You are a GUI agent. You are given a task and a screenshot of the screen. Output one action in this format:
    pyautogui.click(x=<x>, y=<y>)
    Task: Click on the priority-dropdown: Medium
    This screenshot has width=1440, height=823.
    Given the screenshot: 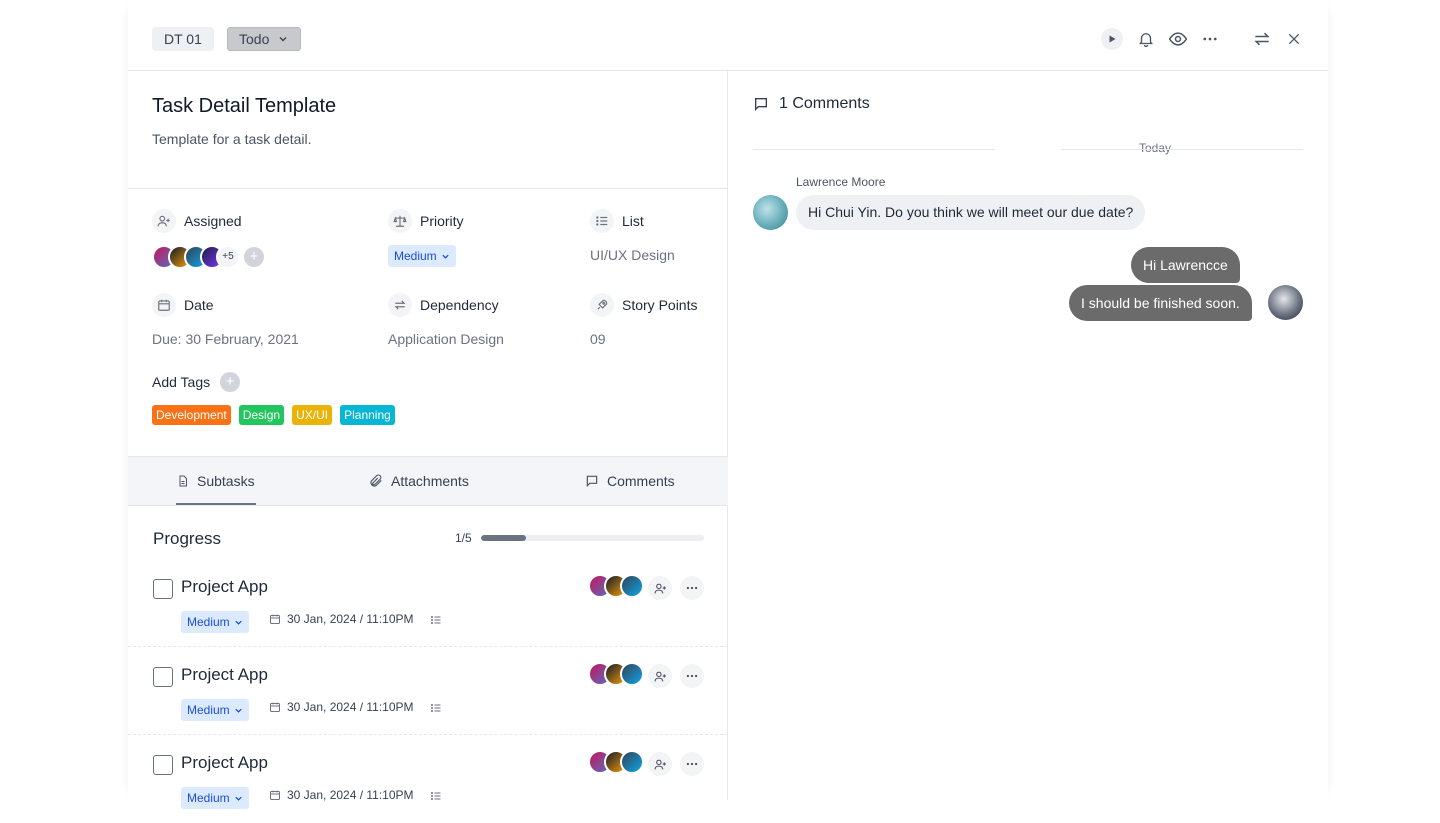 What is the action you would take?
    pyautogui.click(x=422, y=256)
    